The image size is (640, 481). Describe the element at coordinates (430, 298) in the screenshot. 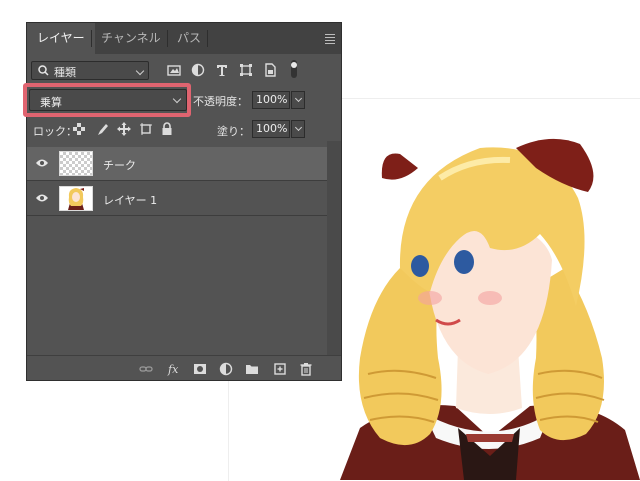

I see `cheek-blush` at that location.